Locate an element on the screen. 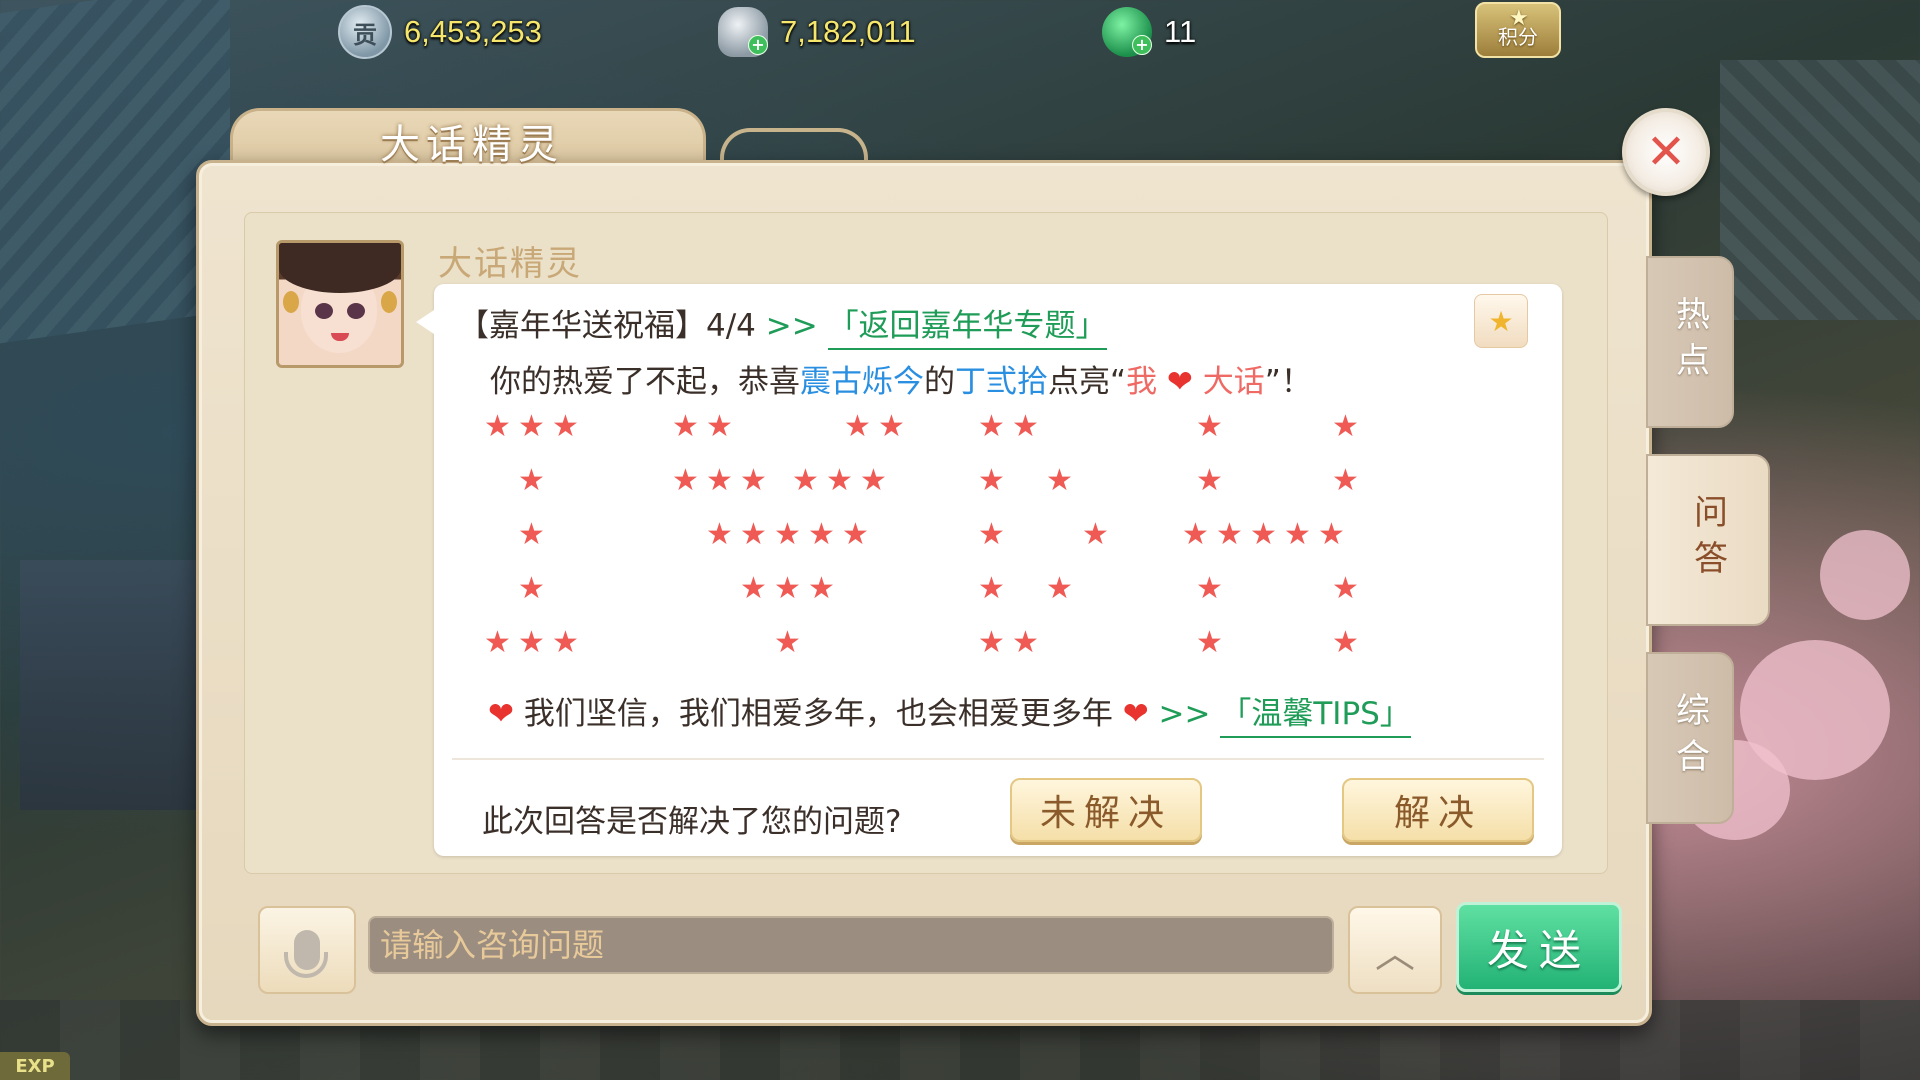 The height and width of the screenshot is (1080, 1920). expand-button: ︿ is located at coordinates (1395, 950).